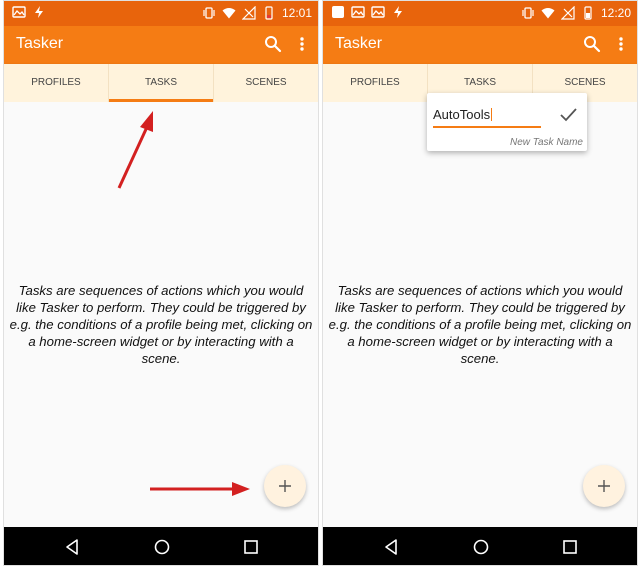  Describe the element at coordinates (568, 114) in the screenshot. I see `check-icon` at that location.